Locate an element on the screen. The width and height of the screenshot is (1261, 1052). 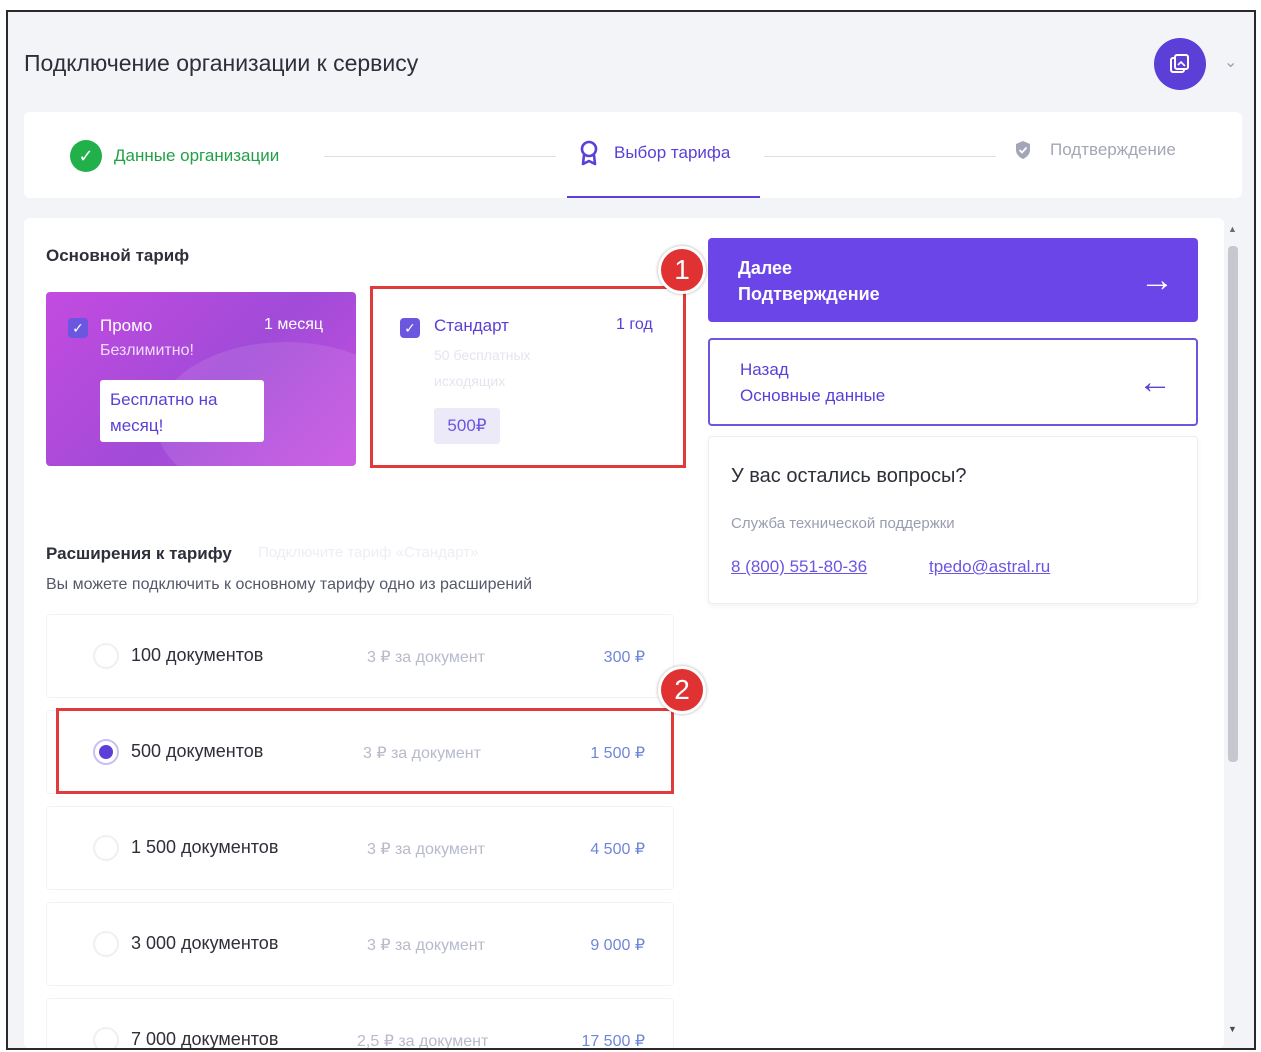
arrow-right-icon: → is located at coordinates (1157, 280).